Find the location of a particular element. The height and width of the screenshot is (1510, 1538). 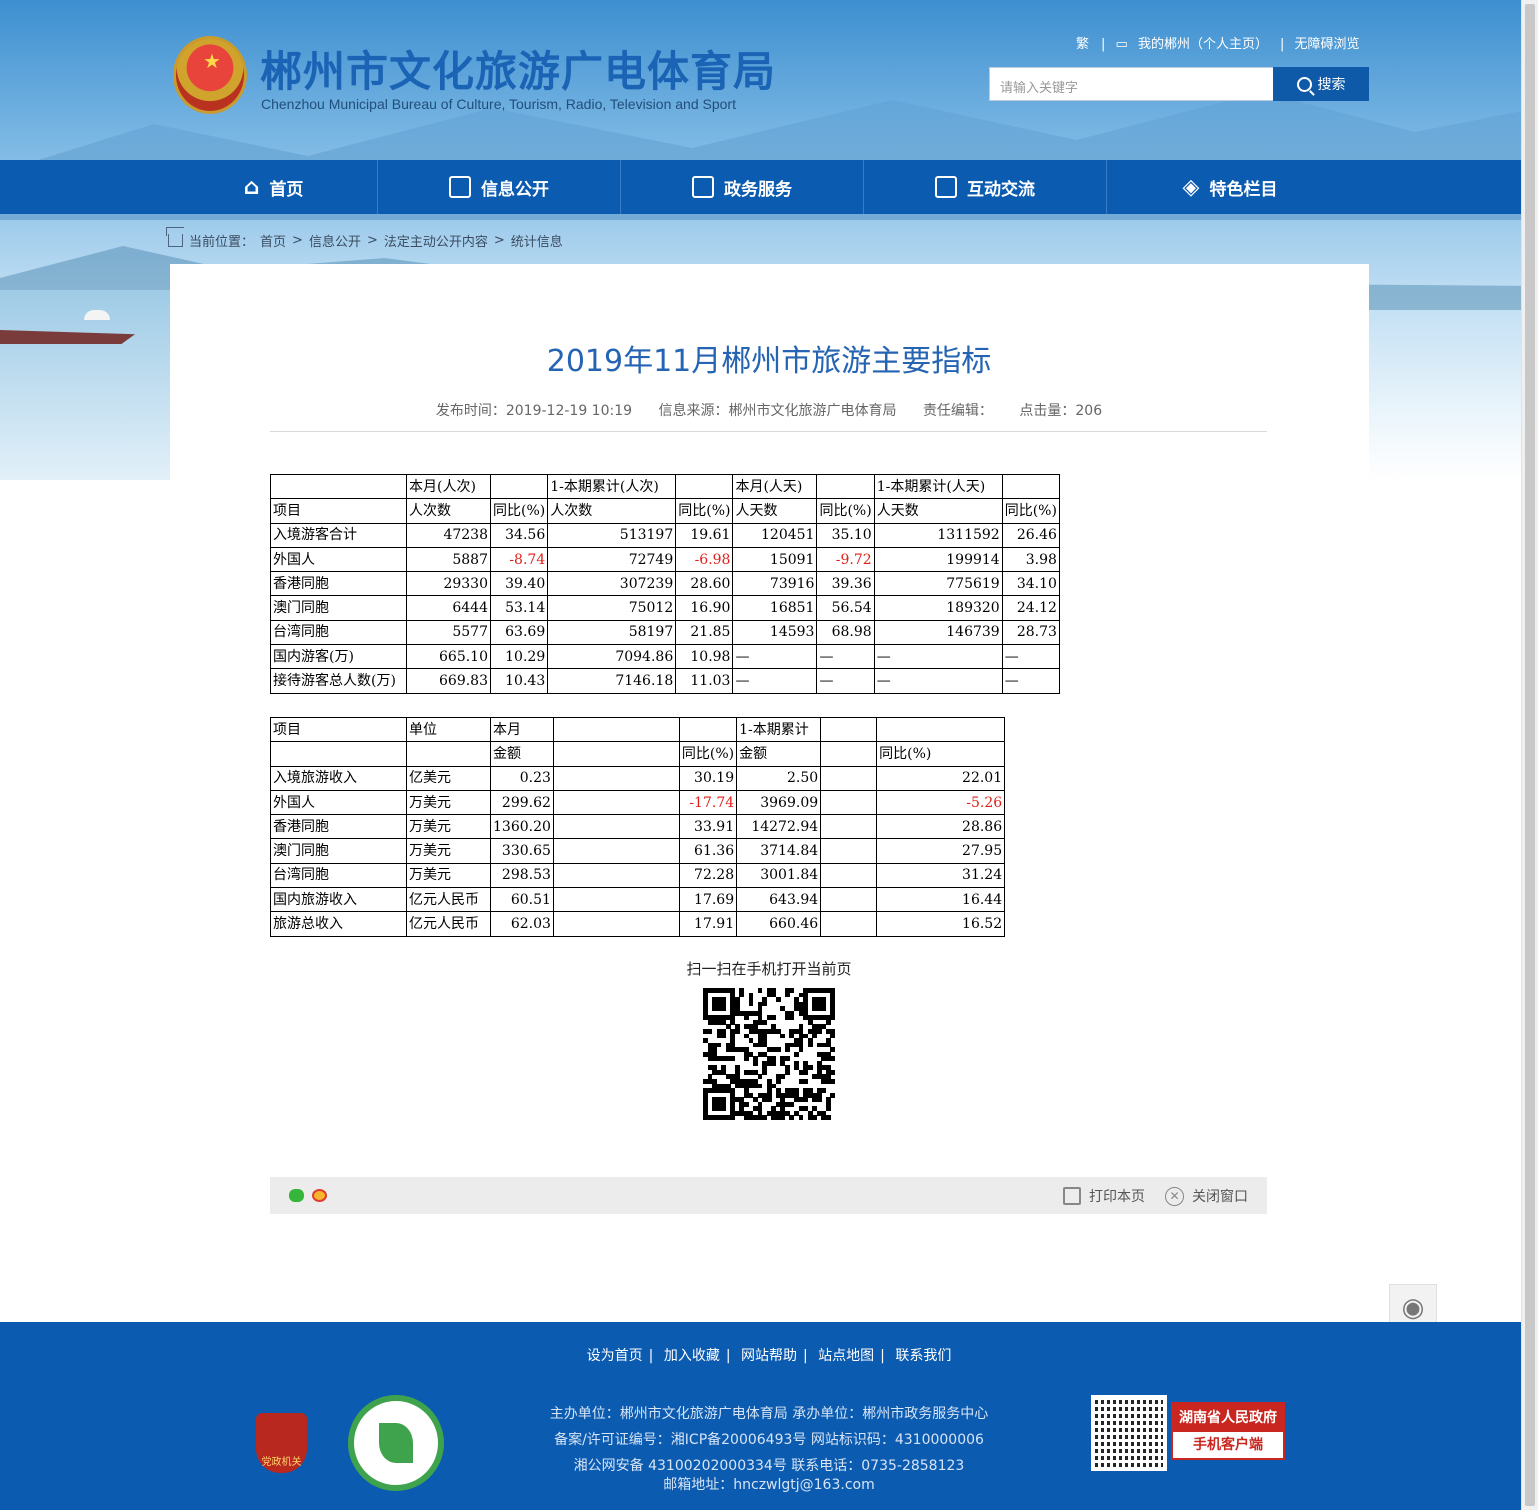

footer-link-favorite: 加入收藏 is located at coordinates (692, 1356).